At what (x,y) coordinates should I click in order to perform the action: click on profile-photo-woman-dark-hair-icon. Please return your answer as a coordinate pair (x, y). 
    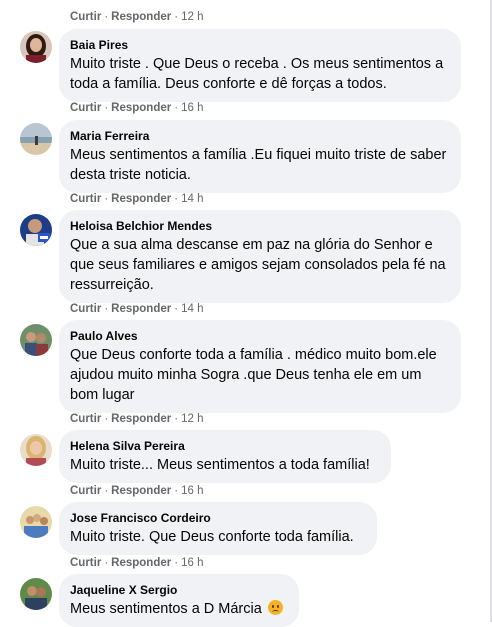
    Looking at the image, I should click on (36, 47).